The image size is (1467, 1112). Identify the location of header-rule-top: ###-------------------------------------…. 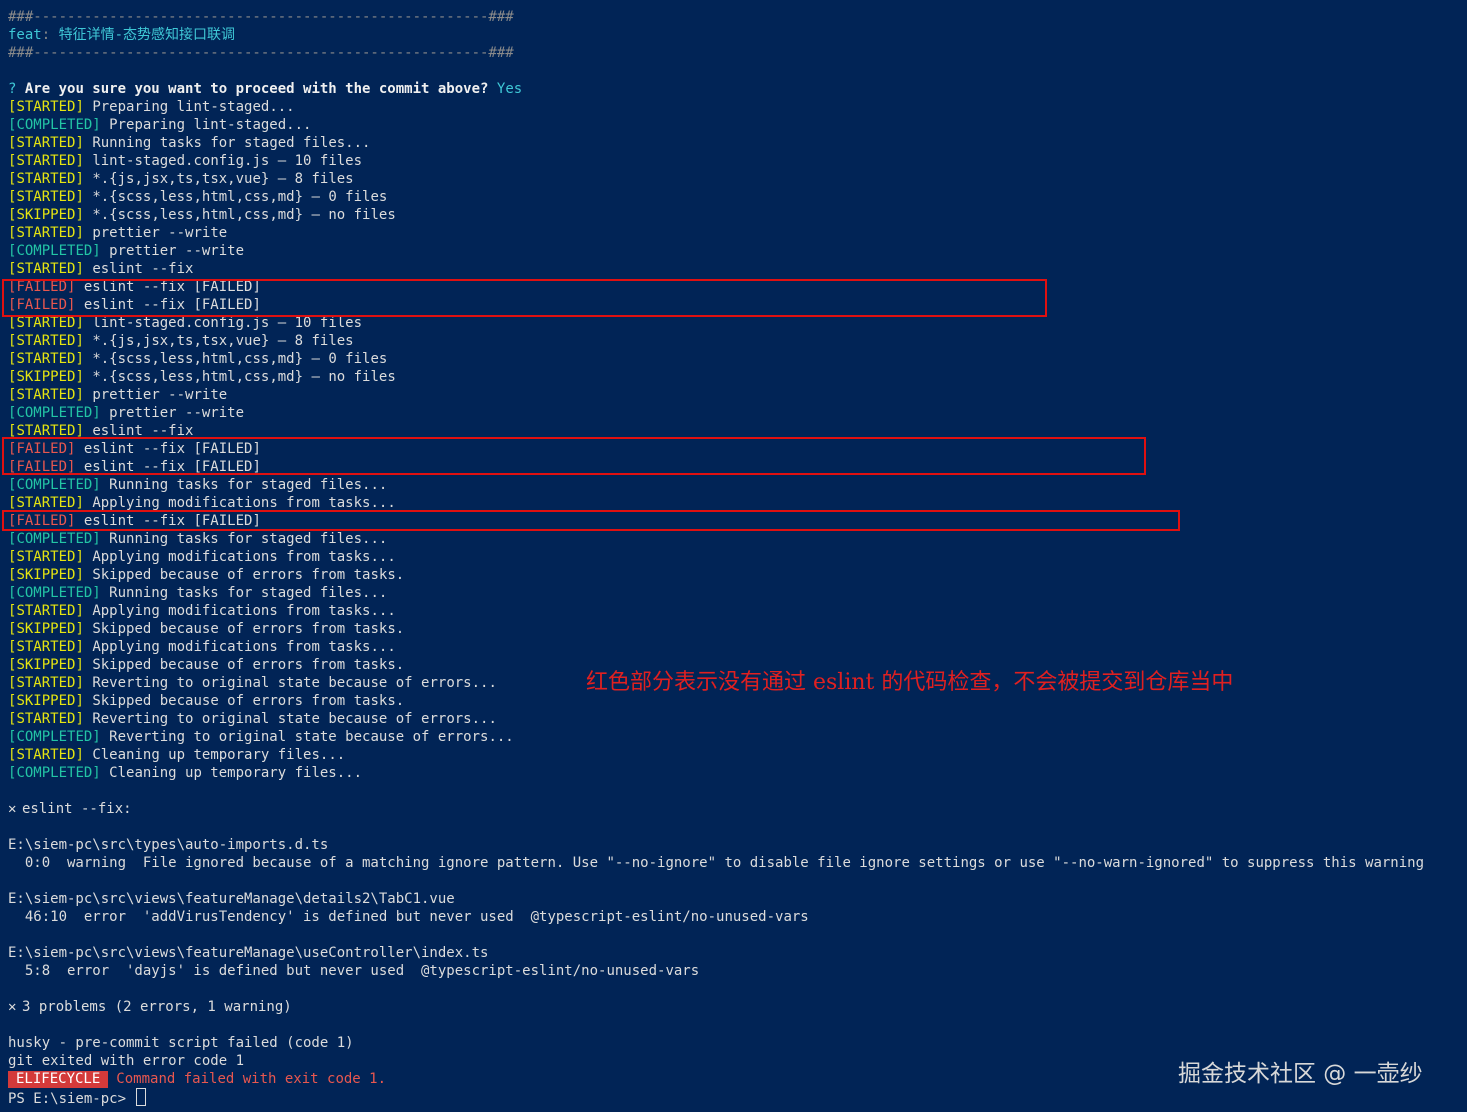
(261, 17).